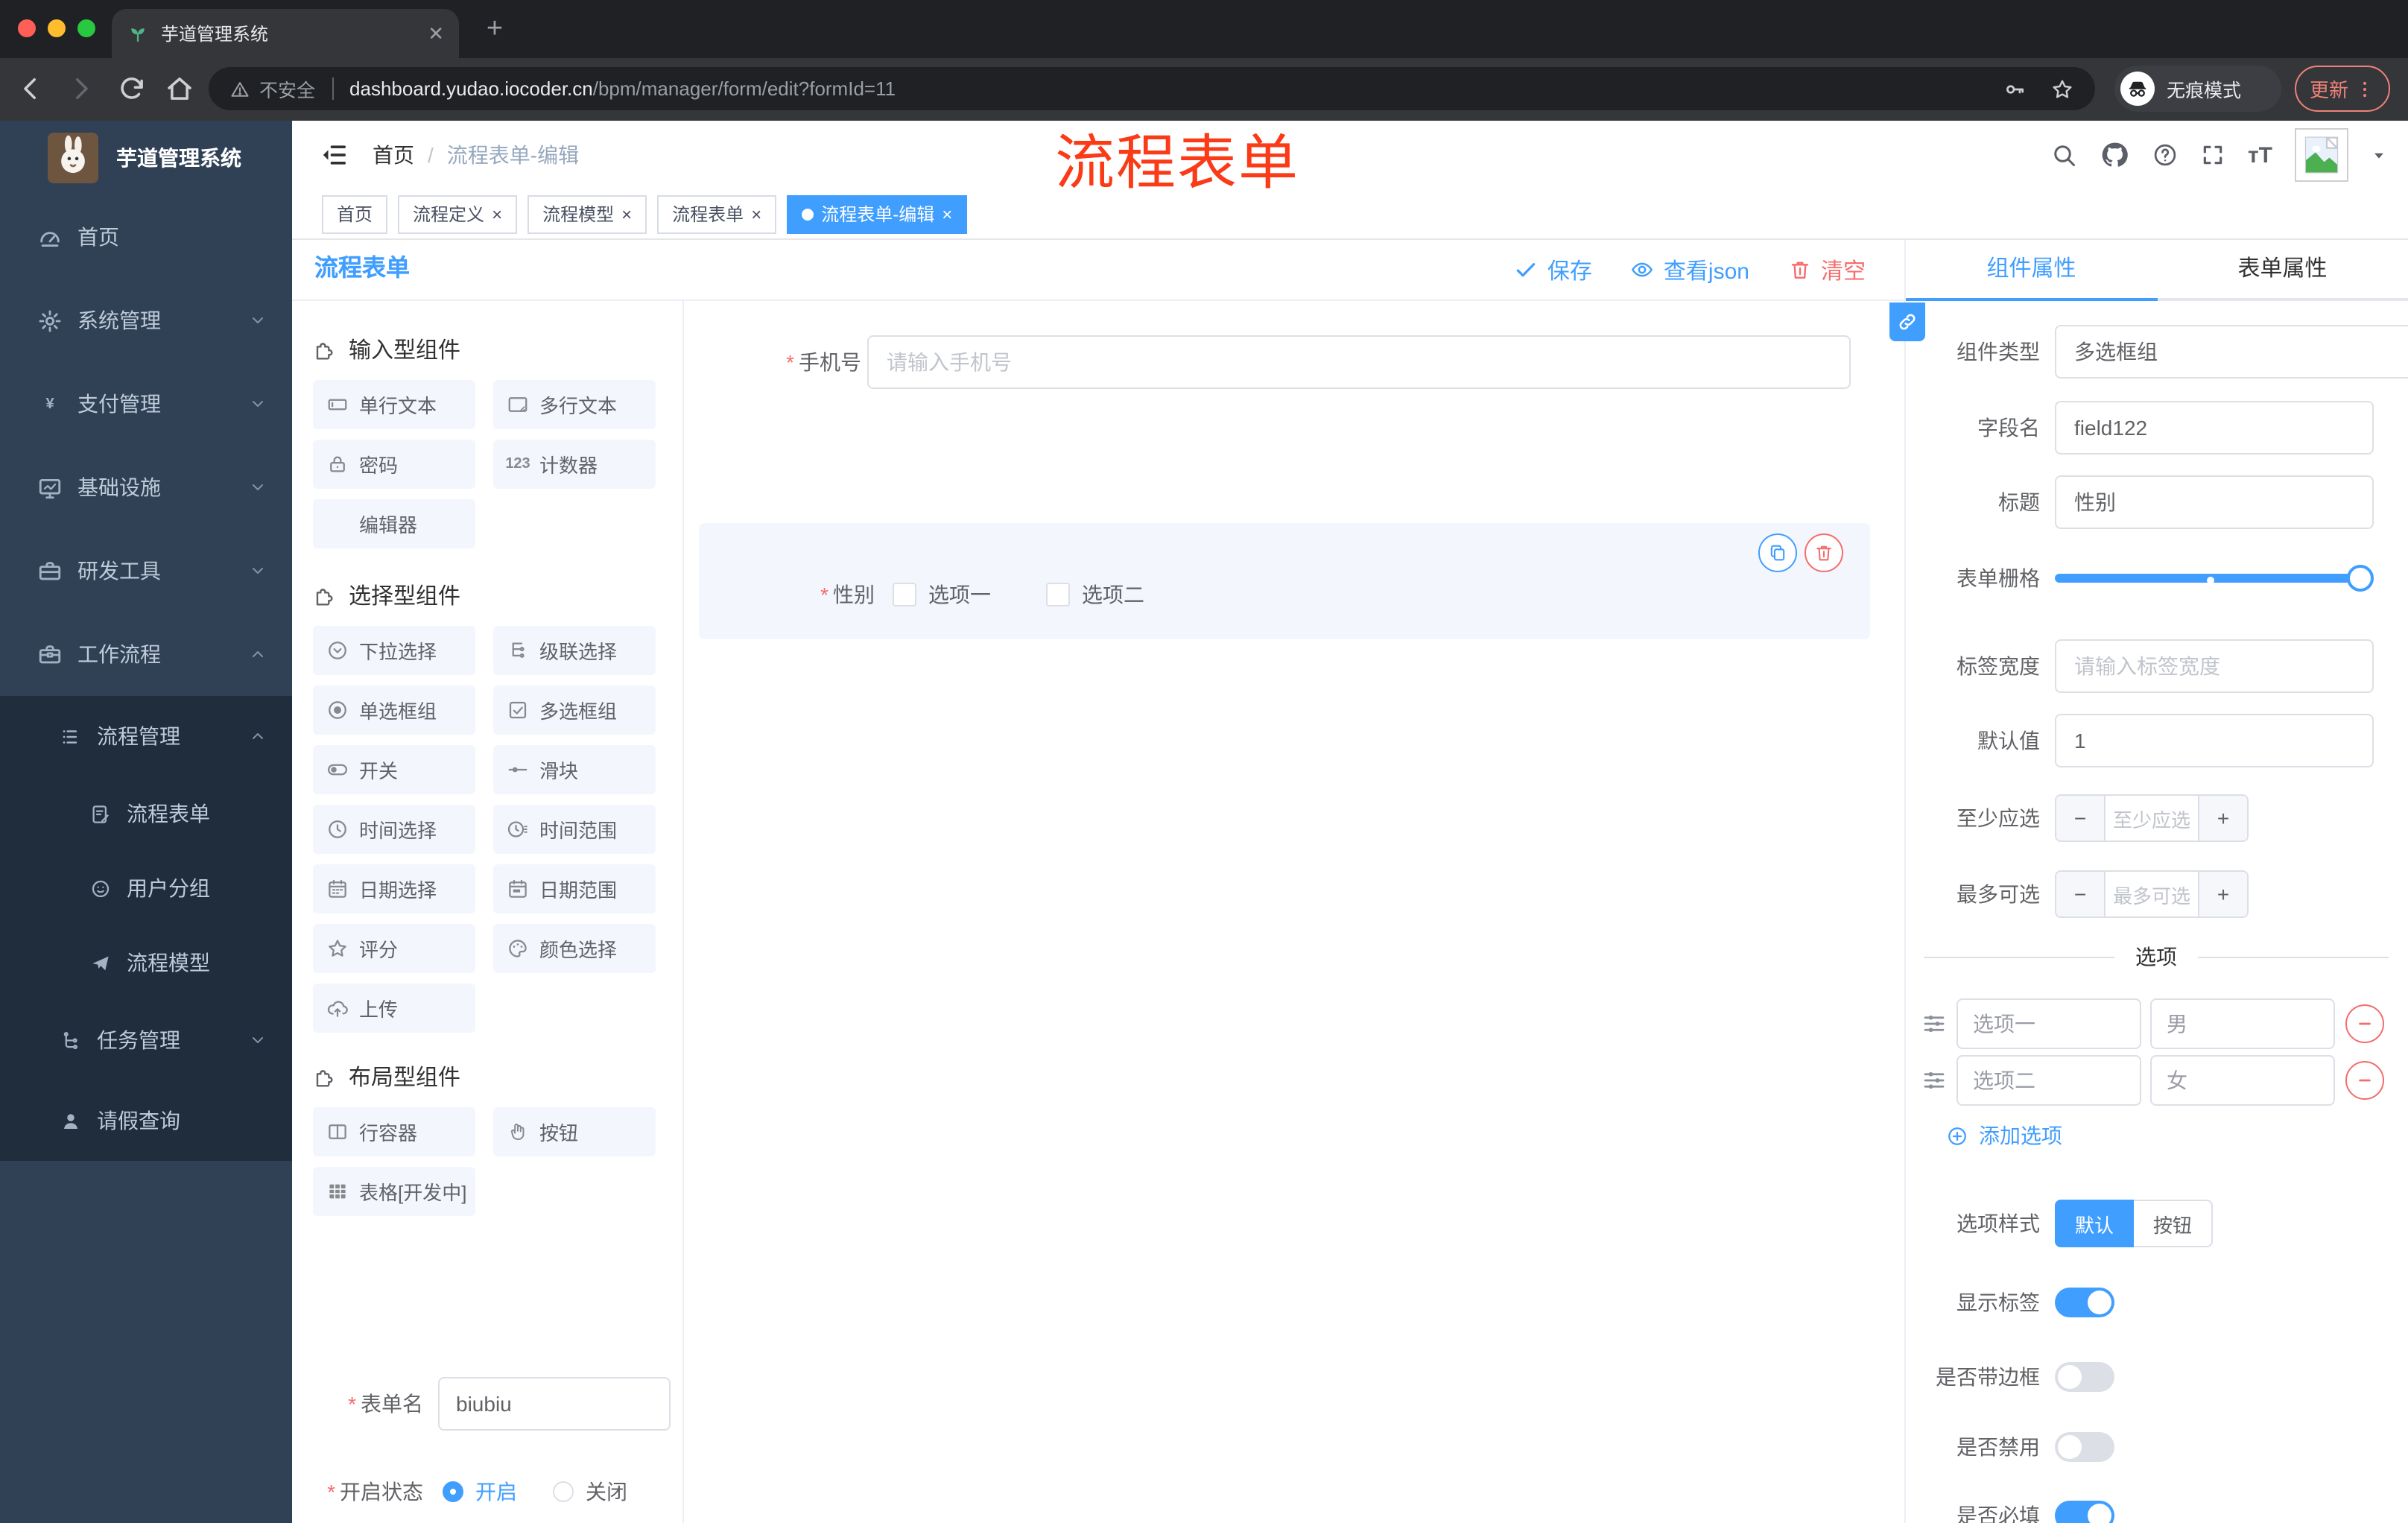  I want to click on max-select-stepper: − 最多可选 +, so click(2152, 894).